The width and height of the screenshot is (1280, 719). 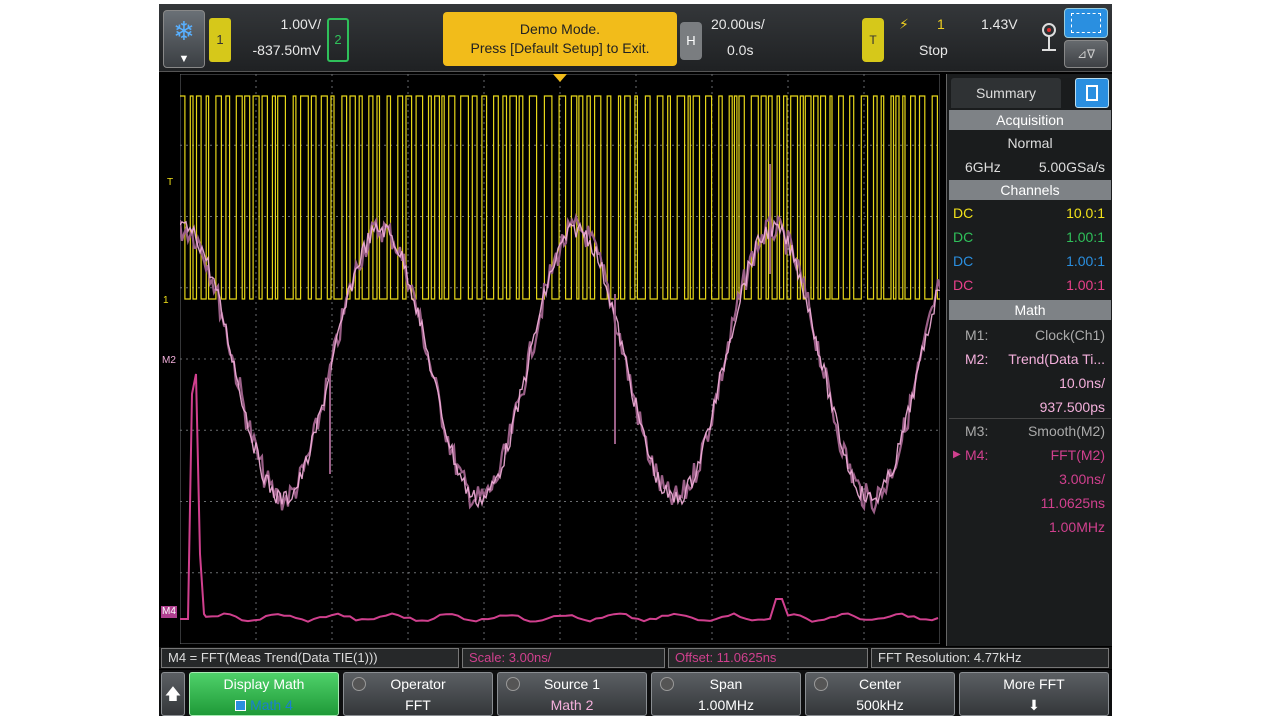 I want to click on channel-1-ground-marker: 1, so click(x=166, y=301).